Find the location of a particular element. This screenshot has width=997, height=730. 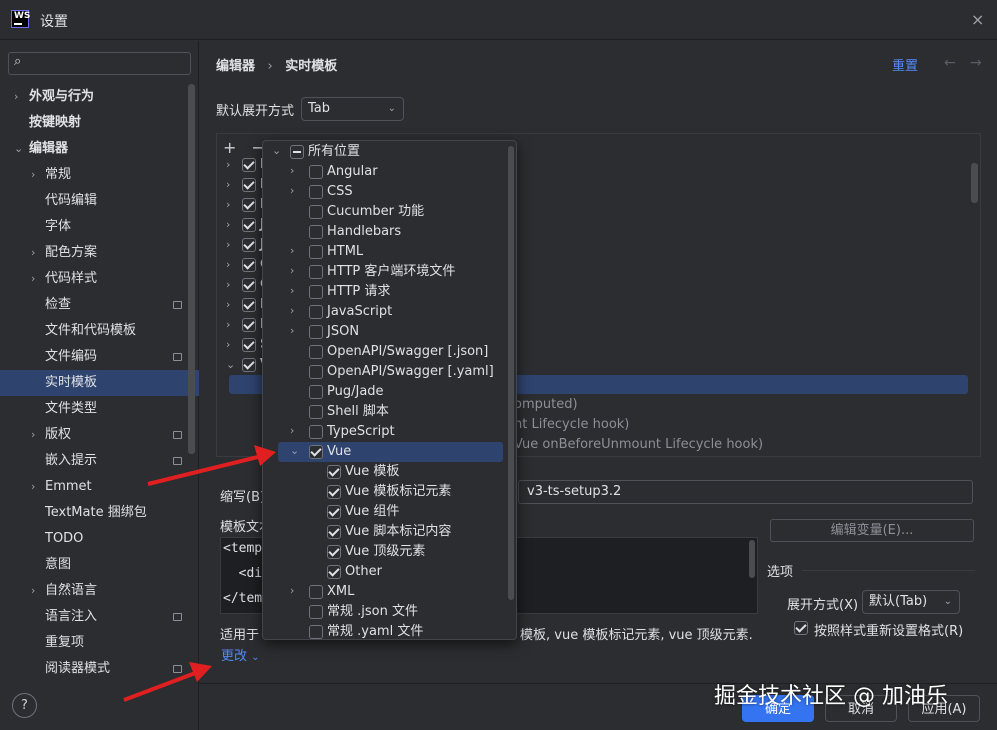

arrow-to-change-icon is located at coordinates (167, 682).